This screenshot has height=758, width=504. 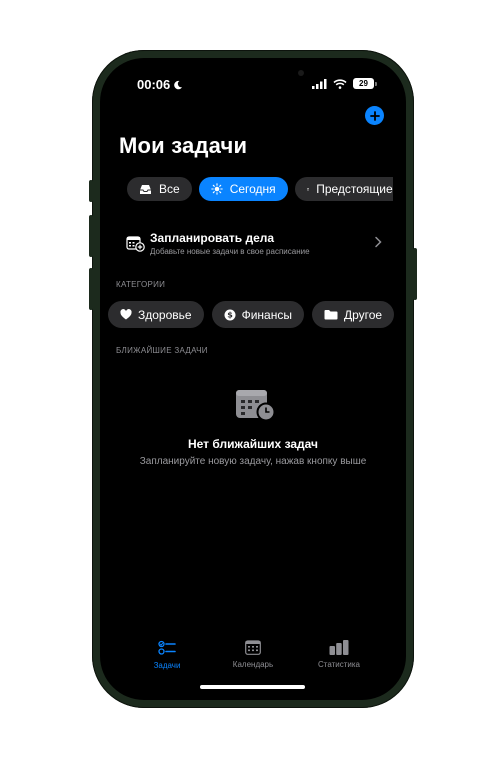 I want to click on category-finance: $ Финансы, so click(x=257, y=314).